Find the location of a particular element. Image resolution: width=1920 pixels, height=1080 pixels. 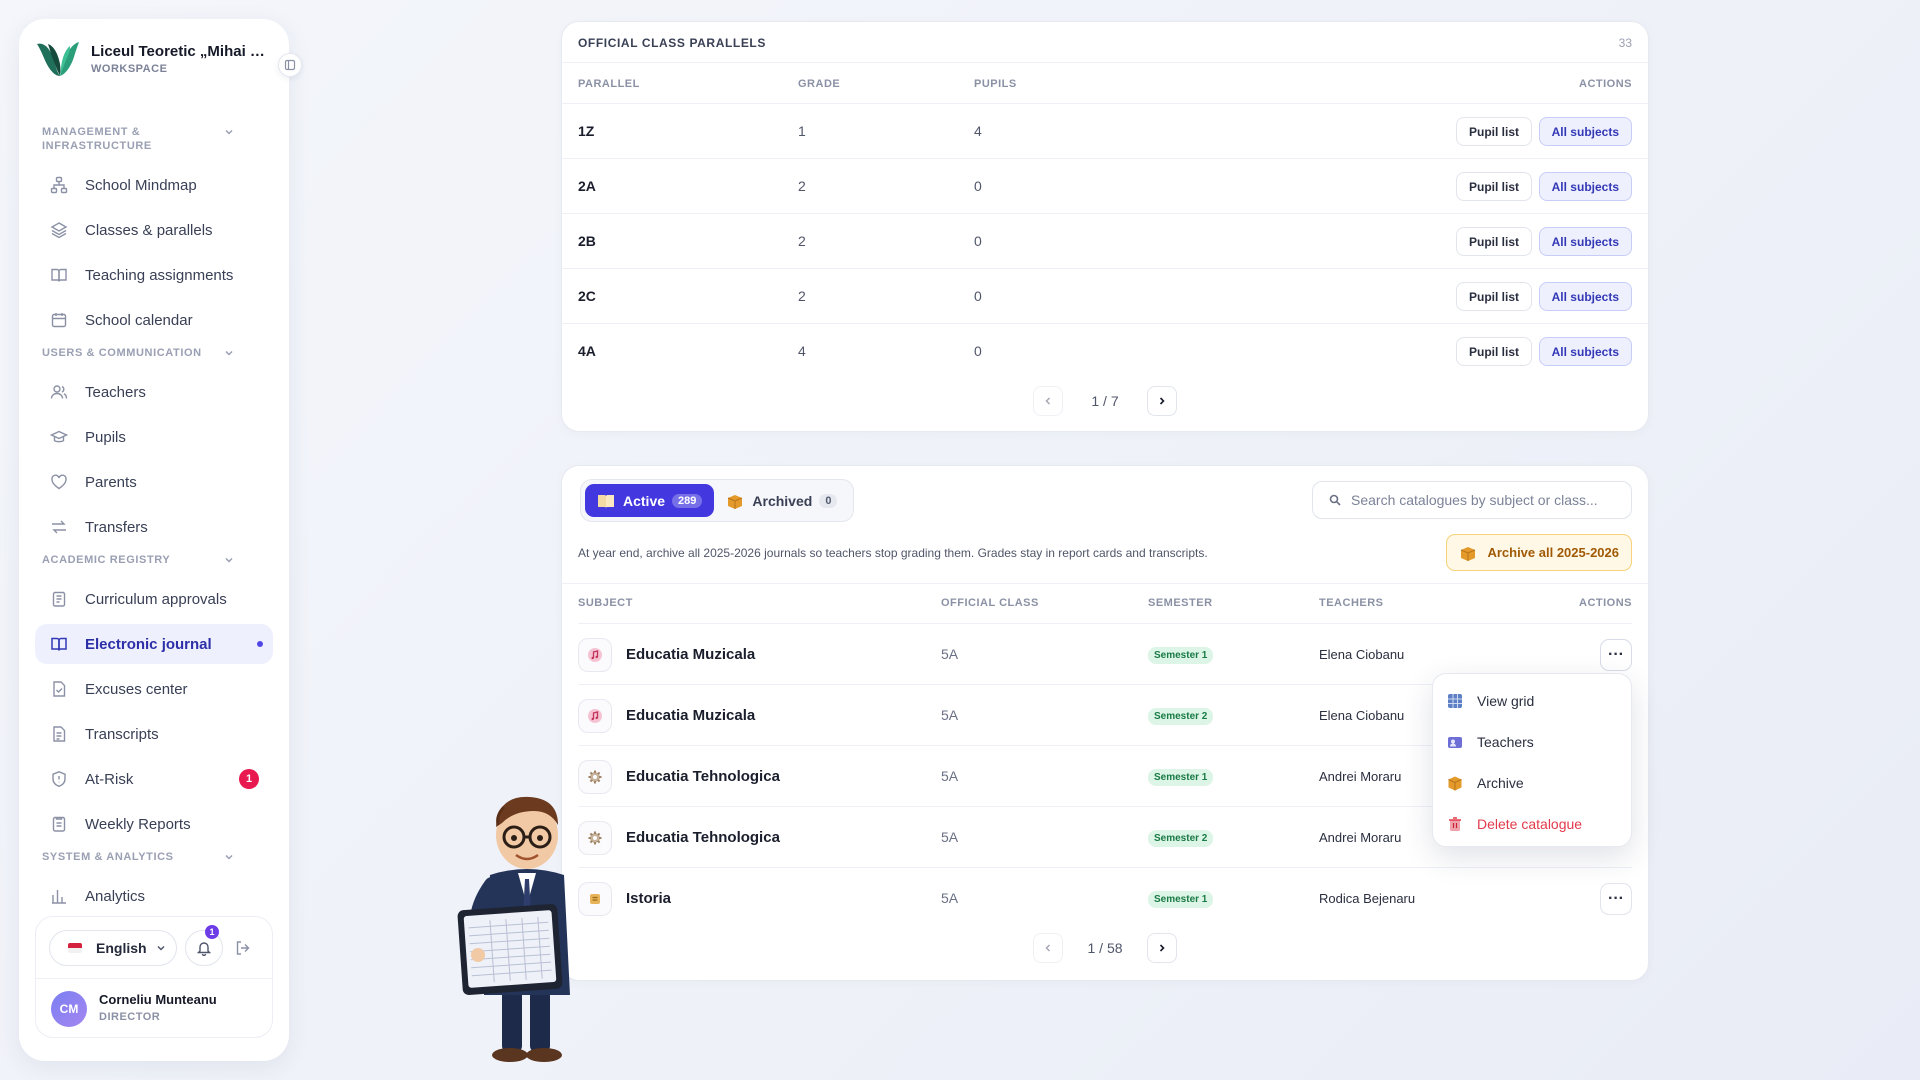

sidebar-item-transcripts: Transcripts is located at coordinates (154, 734).